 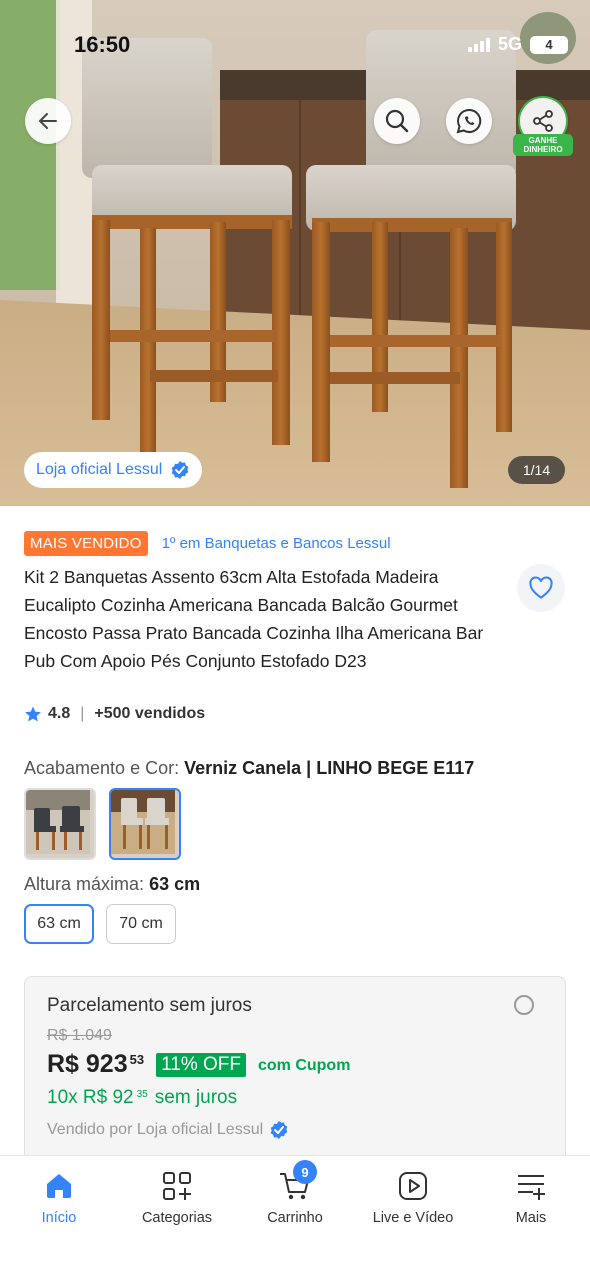 I want to click on nav-cart: 9 Carrinho, so click(x=295, y=1218).